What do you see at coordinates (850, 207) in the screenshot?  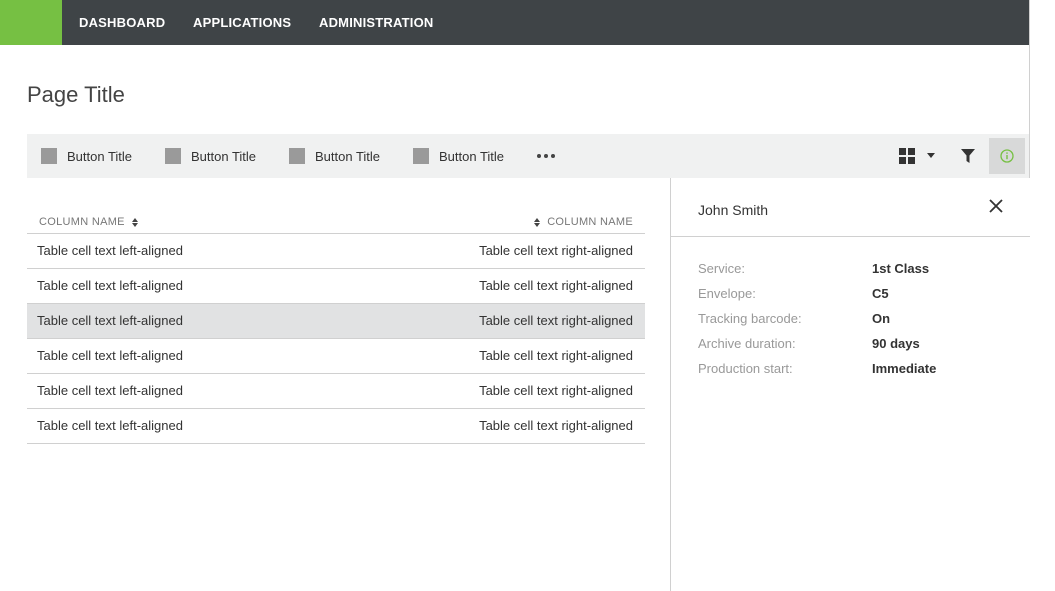 I see `details-panel-header: John Smith` at bounding box center [850, 207].